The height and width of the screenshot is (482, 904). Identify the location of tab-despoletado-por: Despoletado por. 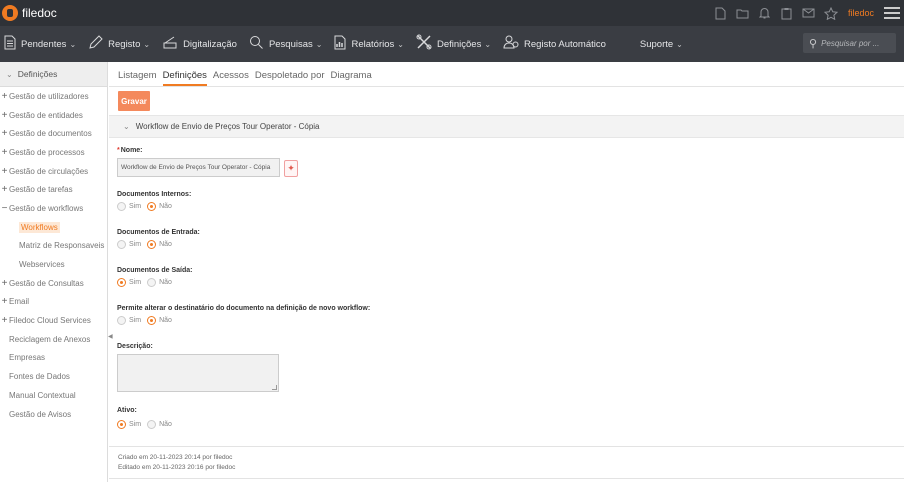
(290, 78).